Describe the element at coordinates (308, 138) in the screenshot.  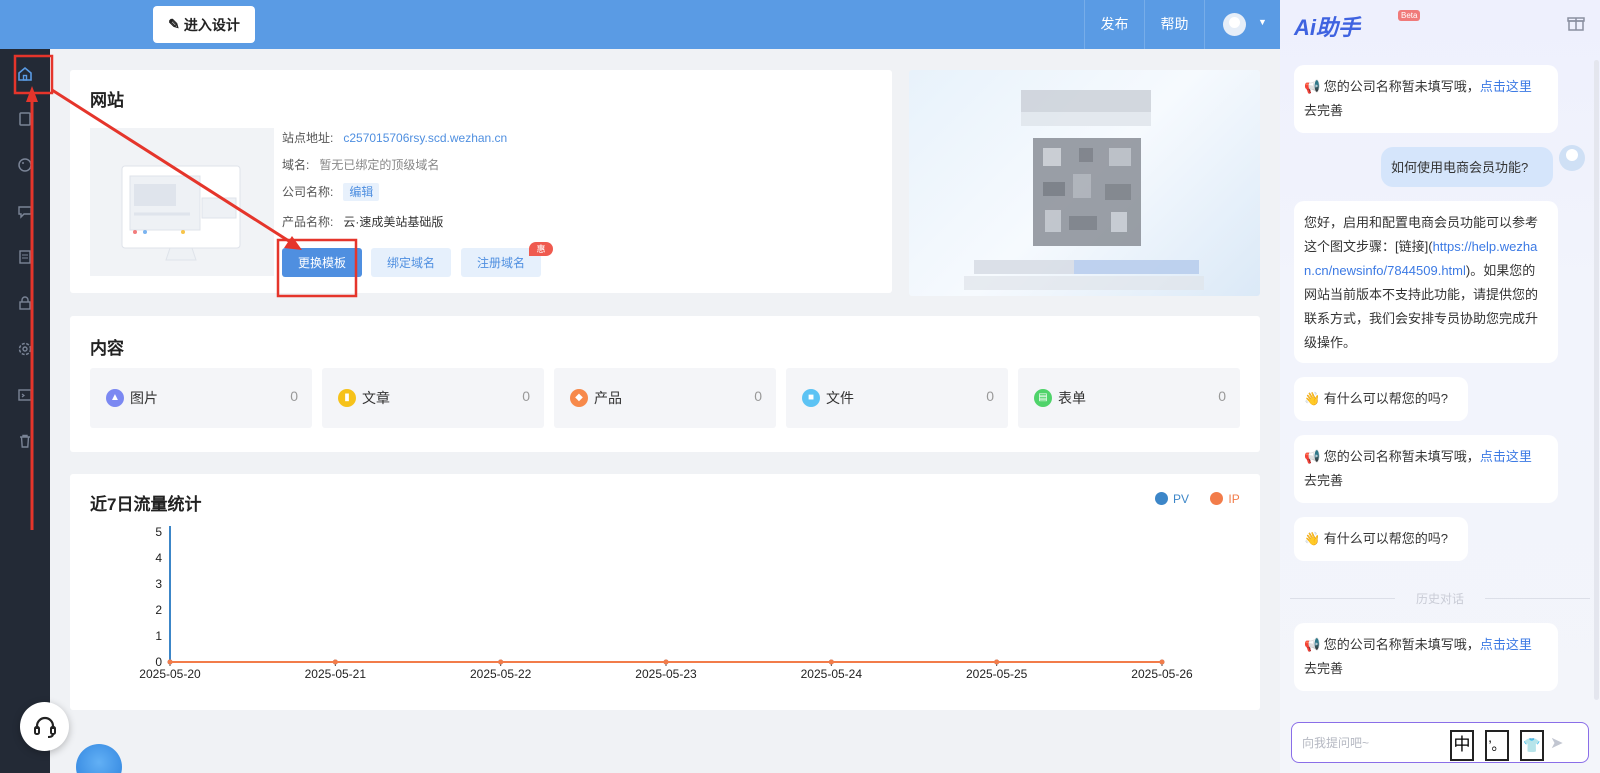
I see `site-address-label: 站点地址:` at that location.